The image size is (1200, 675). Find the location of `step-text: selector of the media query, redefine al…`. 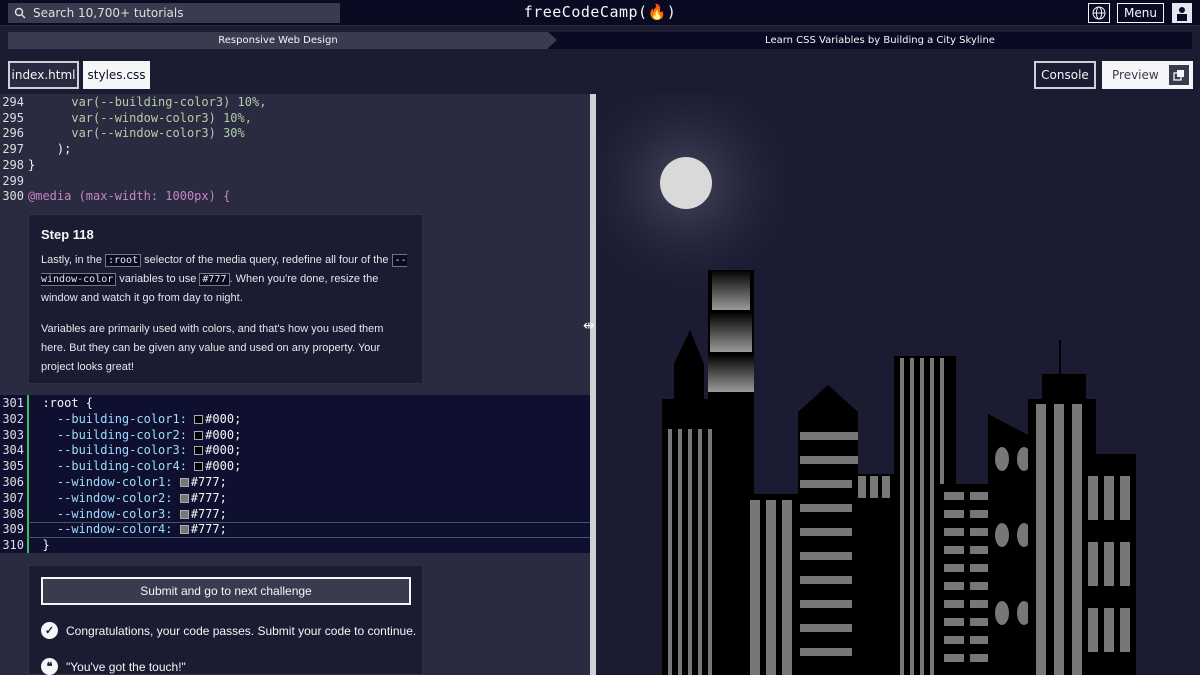

step-text: selector of the media query, redefine al… is located at coordinates (266, 260).